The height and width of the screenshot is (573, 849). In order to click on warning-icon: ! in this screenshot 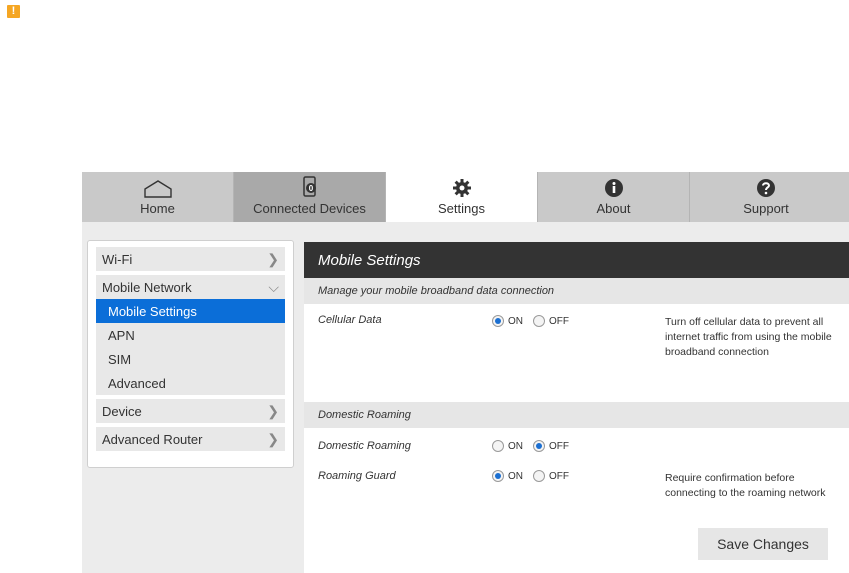, I will do `click(13, 11)`.